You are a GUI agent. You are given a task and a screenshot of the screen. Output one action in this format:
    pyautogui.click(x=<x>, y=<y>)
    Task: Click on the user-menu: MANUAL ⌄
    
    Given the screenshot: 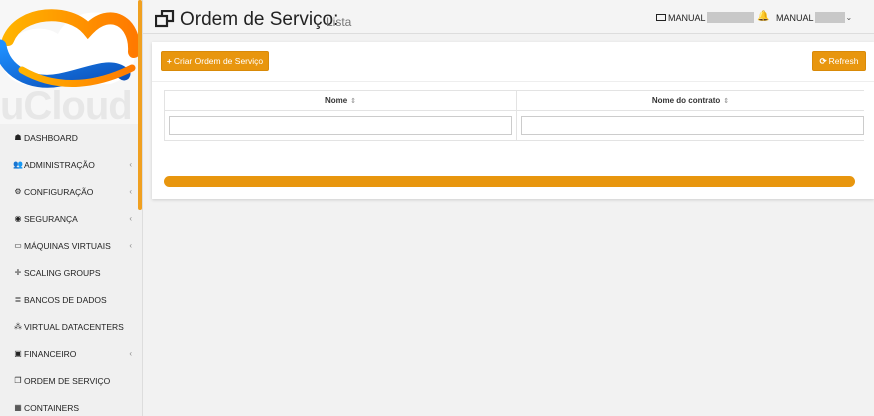 What is the action you would take?
    pyautogui.click(x=814, y=17)
    